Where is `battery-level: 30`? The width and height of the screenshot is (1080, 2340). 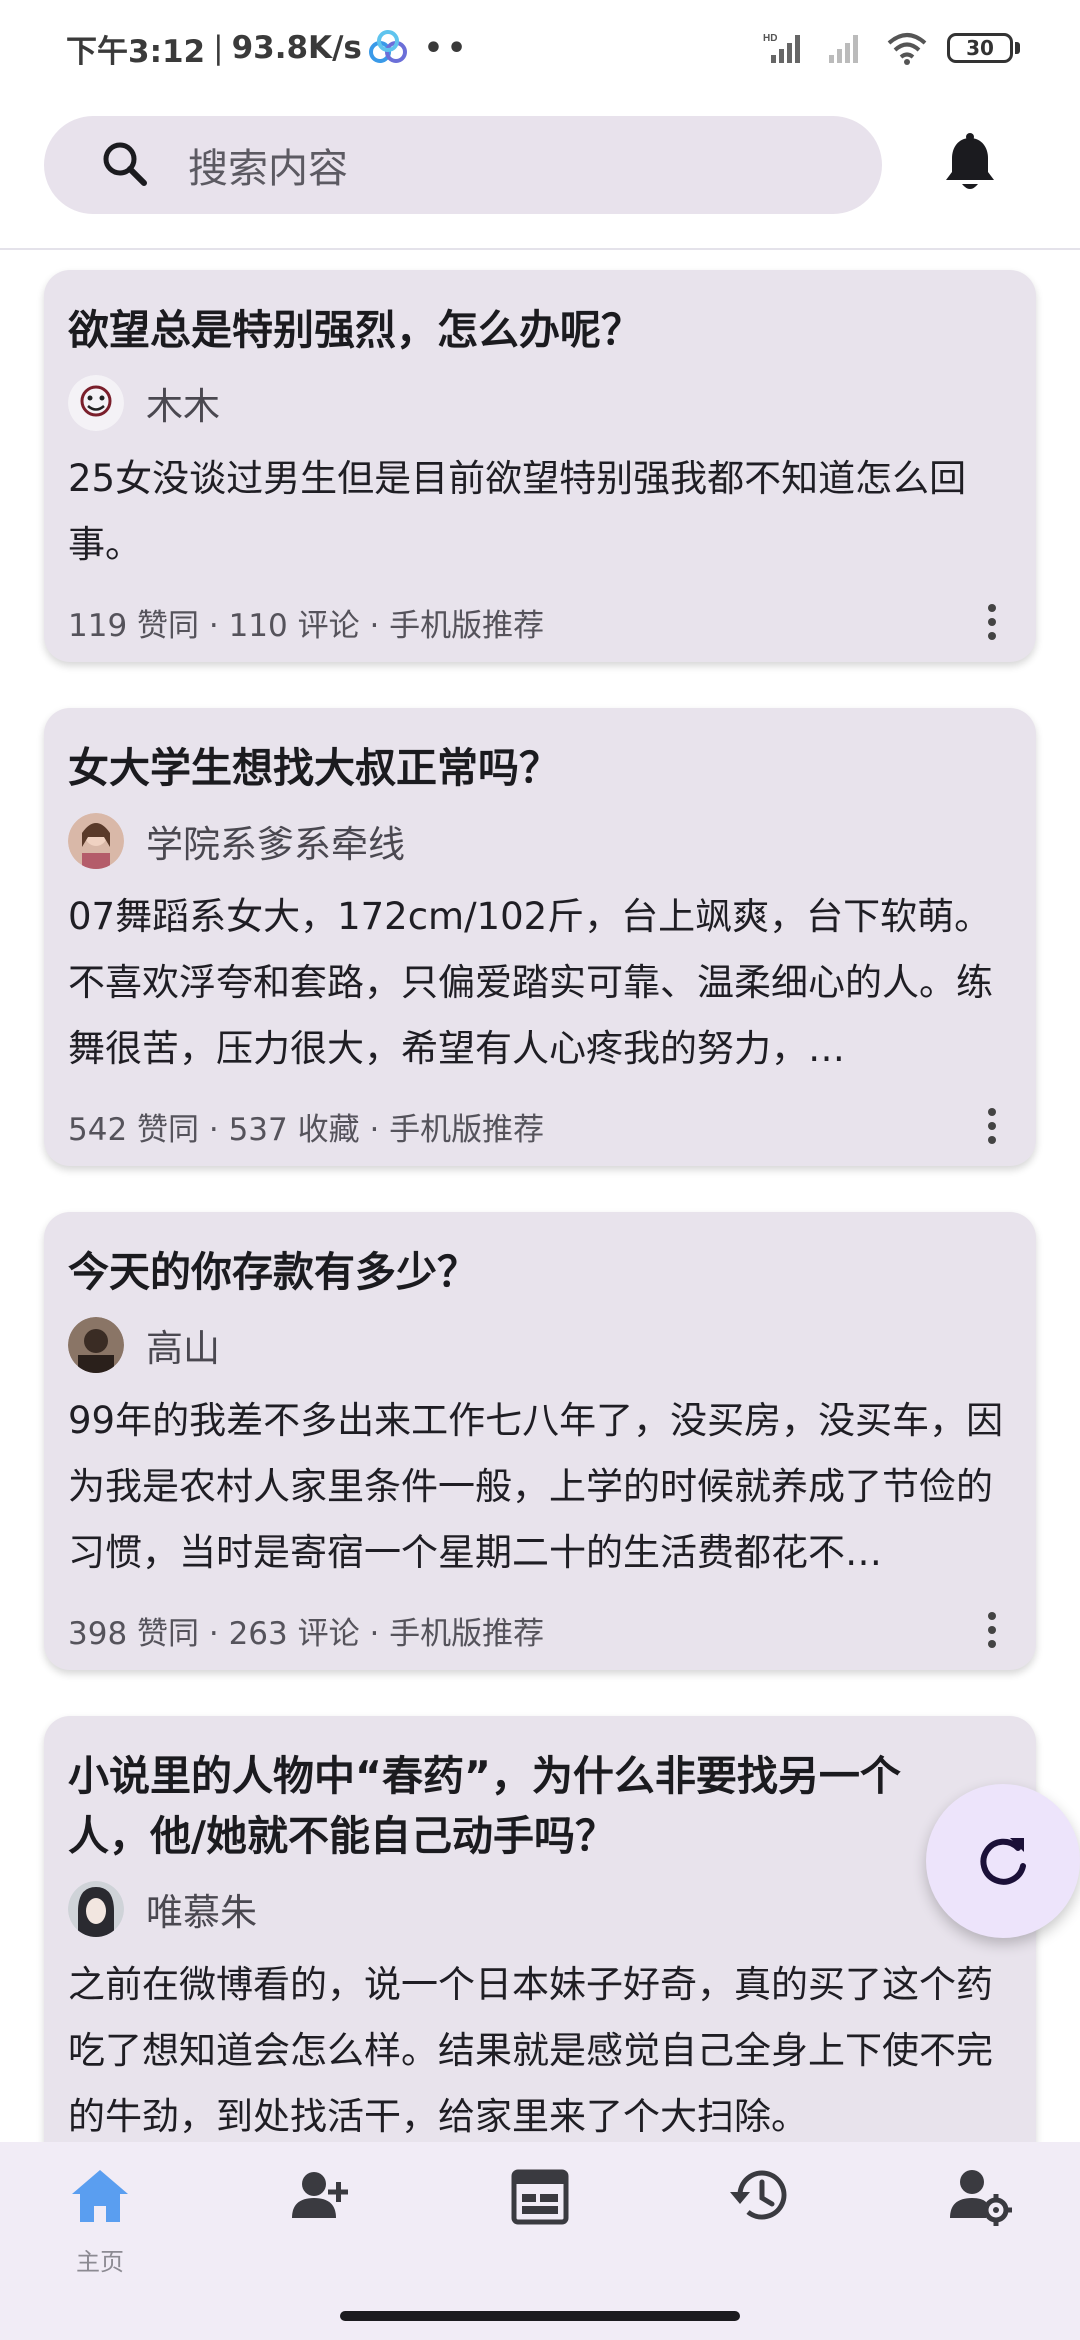 battery-level: 30 is located at coordinates (980, 48).